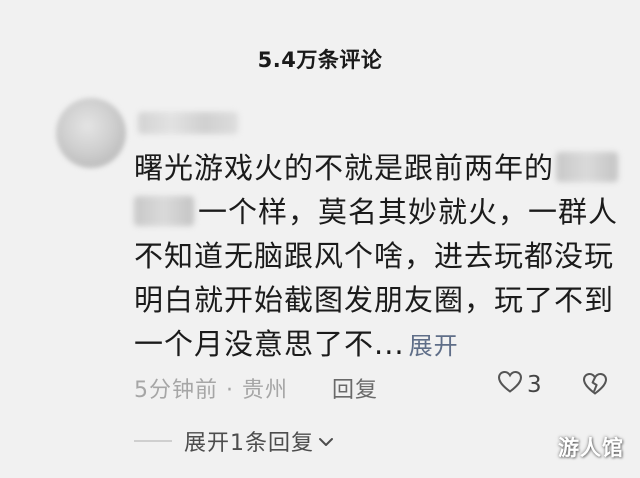 This screenshot has height=478, width=640. I want to click on expand-replies-row: 展开1条回复, so click(234, 441).